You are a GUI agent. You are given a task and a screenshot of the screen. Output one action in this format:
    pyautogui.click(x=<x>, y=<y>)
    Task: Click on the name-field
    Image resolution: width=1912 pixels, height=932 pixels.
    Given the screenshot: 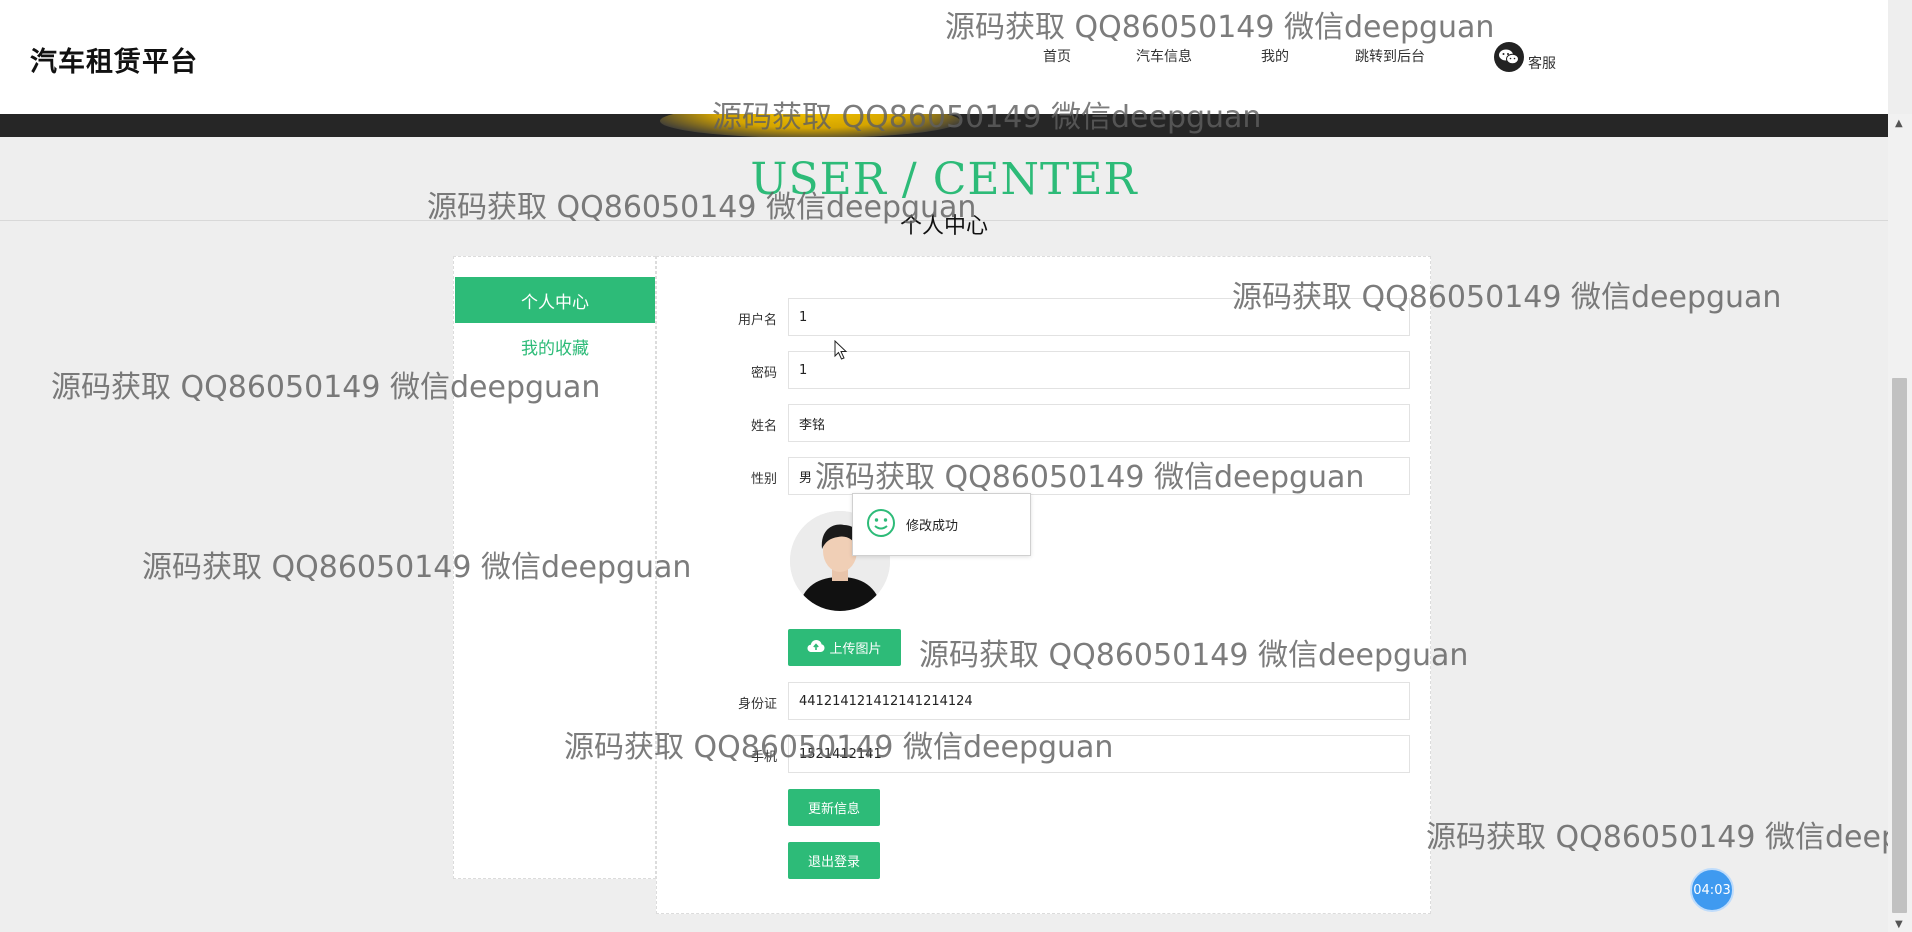 What is the action you would take?
    pyautogui.click(x=1099, y=423)
    